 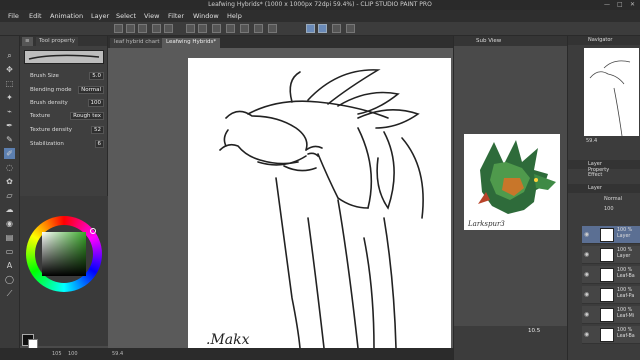 I want to click on stabilization-row: Stabilization 6, so click(x=67, y=144).